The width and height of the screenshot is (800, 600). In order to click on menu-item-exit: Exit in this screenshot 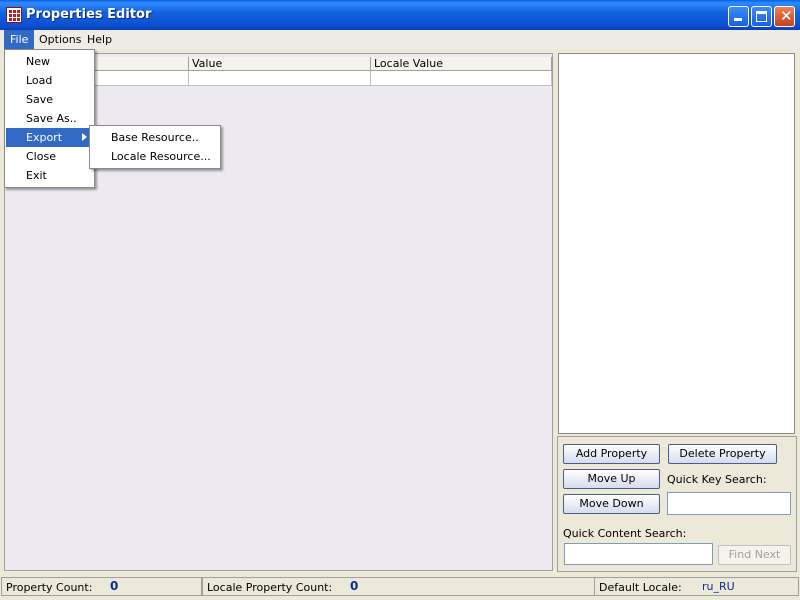, I will do `click(49, 175)`.